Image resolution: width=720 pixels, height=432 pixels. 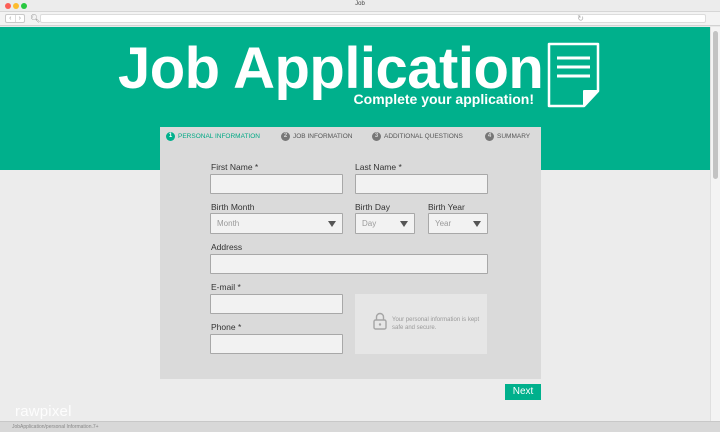 What do you see at coordinates (349, 264) in the screenshot?
I see `address-field` at bounding box center [349, 264].